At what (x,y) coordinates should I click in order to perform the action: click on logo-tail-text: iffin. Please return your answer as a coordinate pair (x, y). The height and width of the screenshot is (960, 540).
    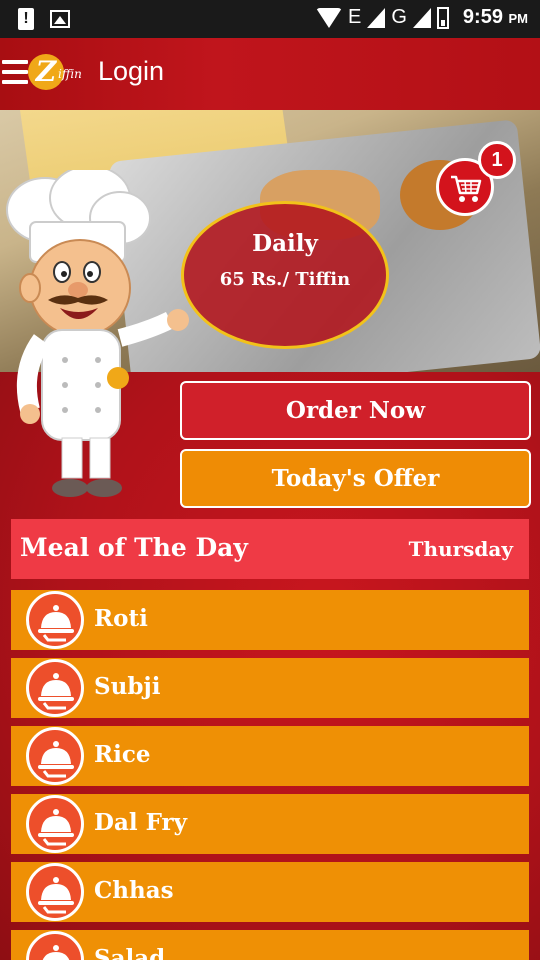
    Looking at the image, I should click on (70, 74).